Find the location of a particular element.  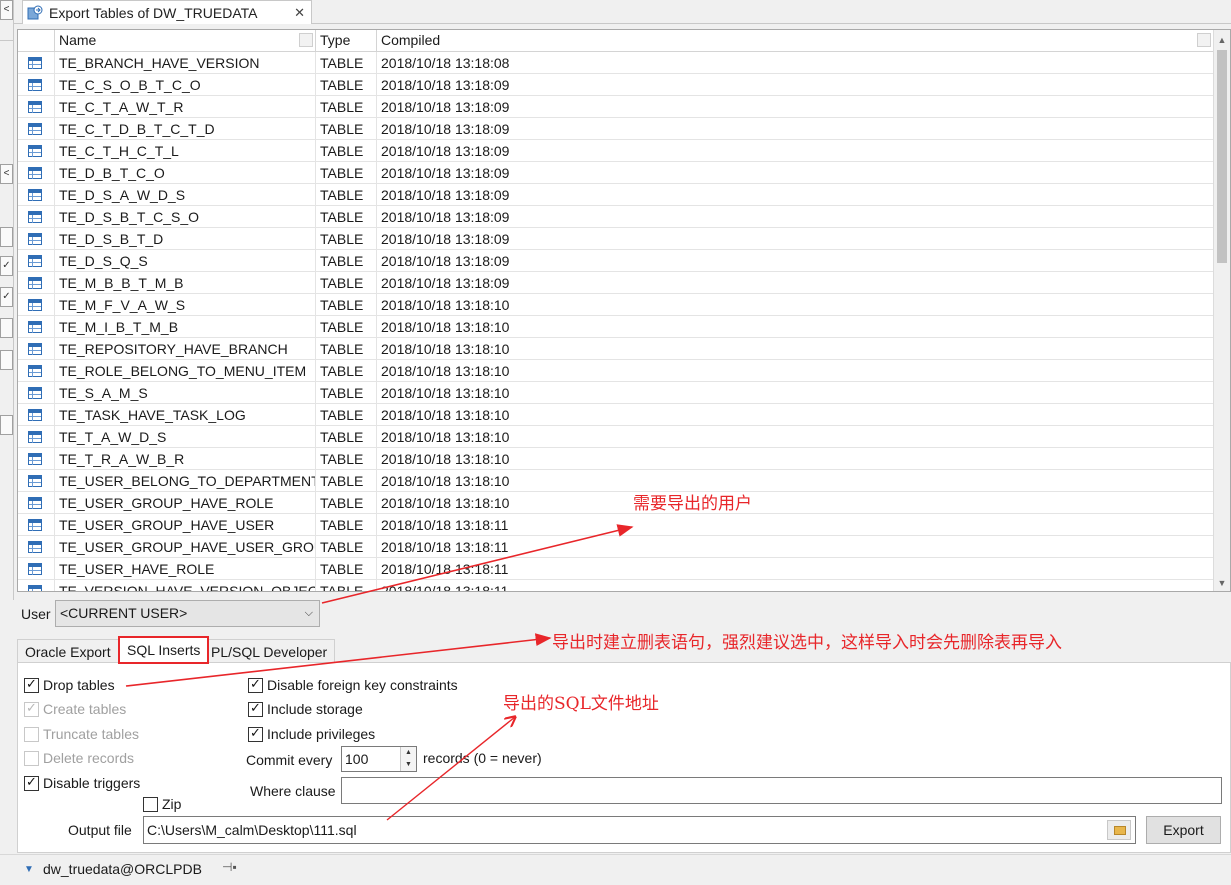

table-row: TE_D_S_Q_S TABLE 2018/10/18 13:18:09 is located at coordinates (615, 261).